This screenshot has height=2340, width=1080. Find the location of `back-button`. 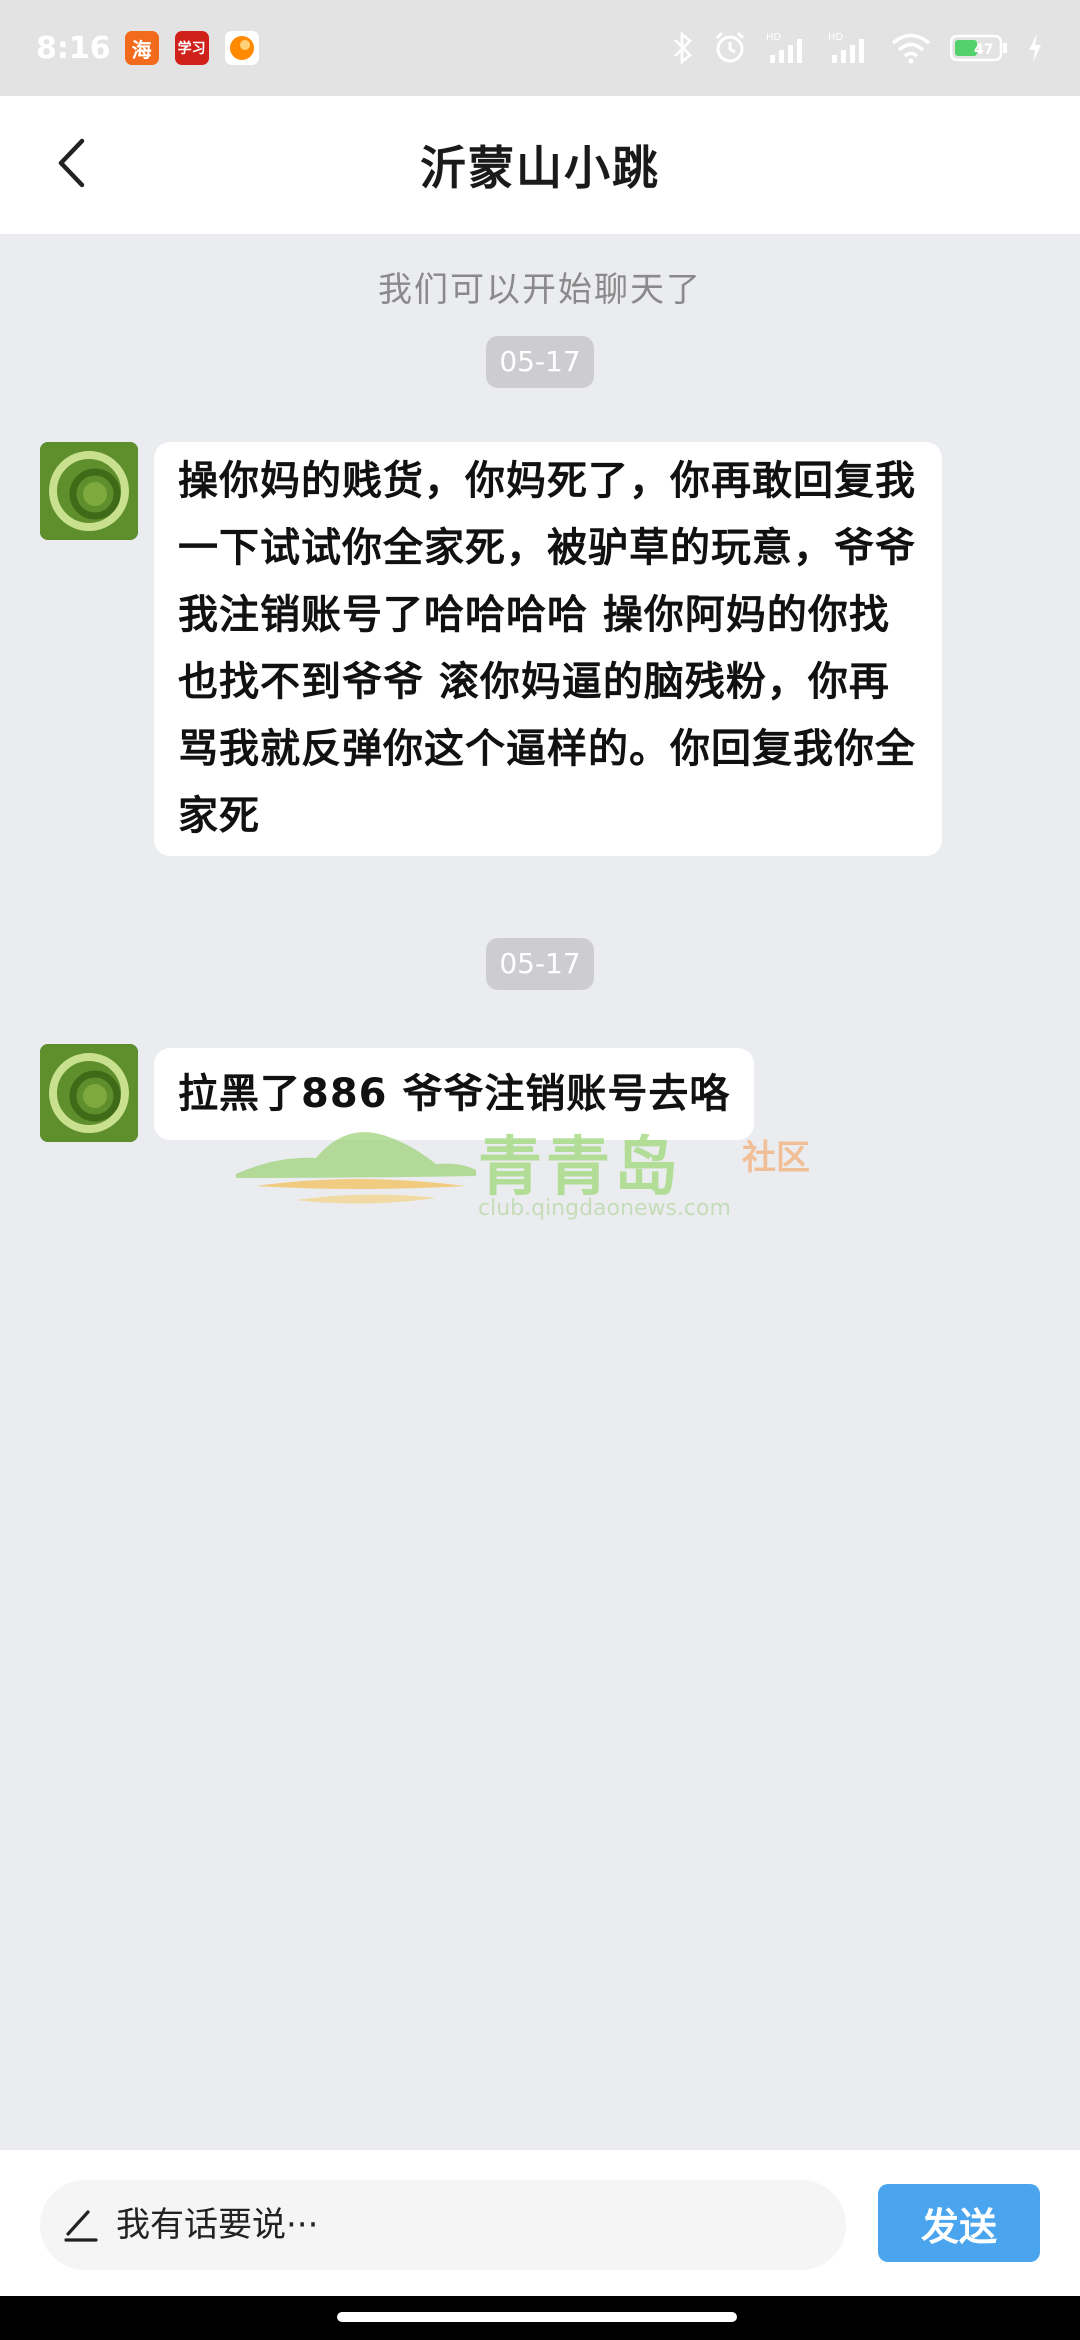

back-button is located at coordinates (71, 163).